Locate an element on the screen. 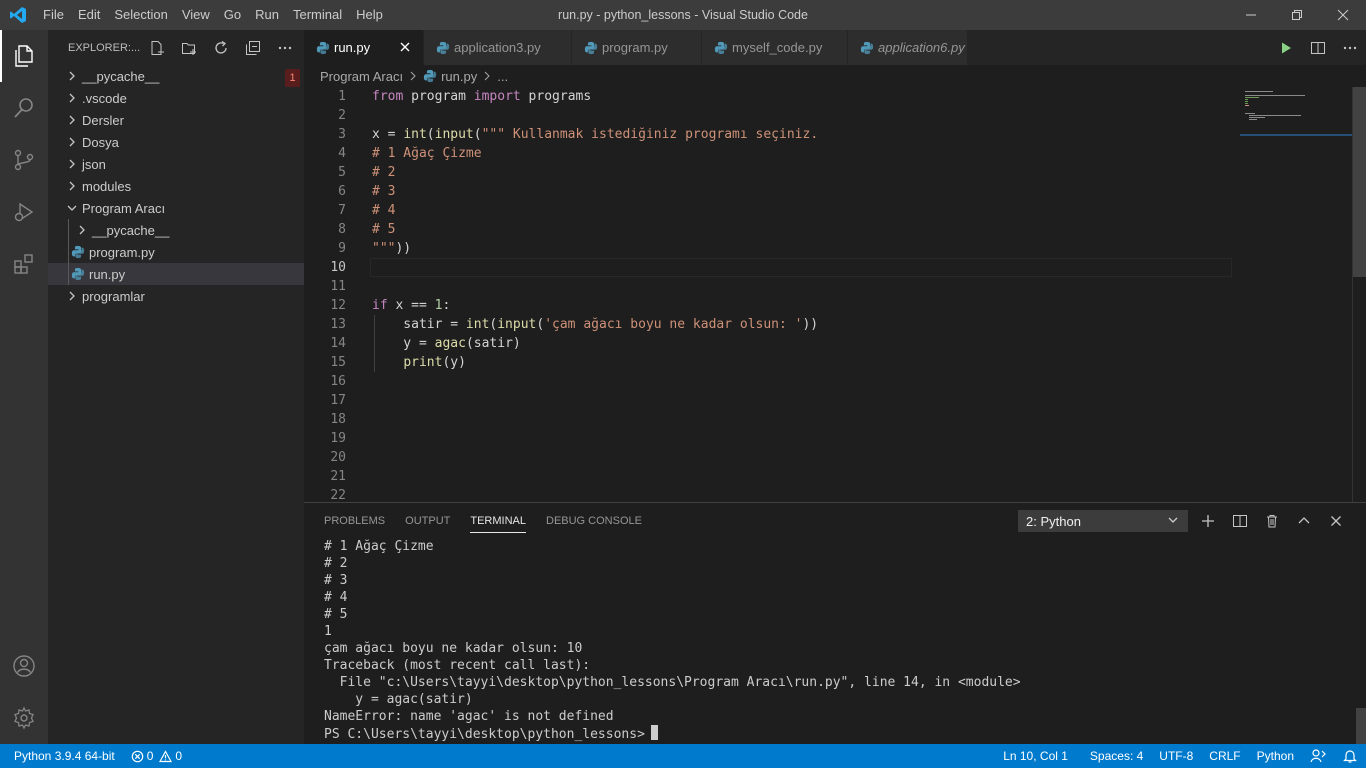  folder-item: Dersler is located at coordinates (176, 120).